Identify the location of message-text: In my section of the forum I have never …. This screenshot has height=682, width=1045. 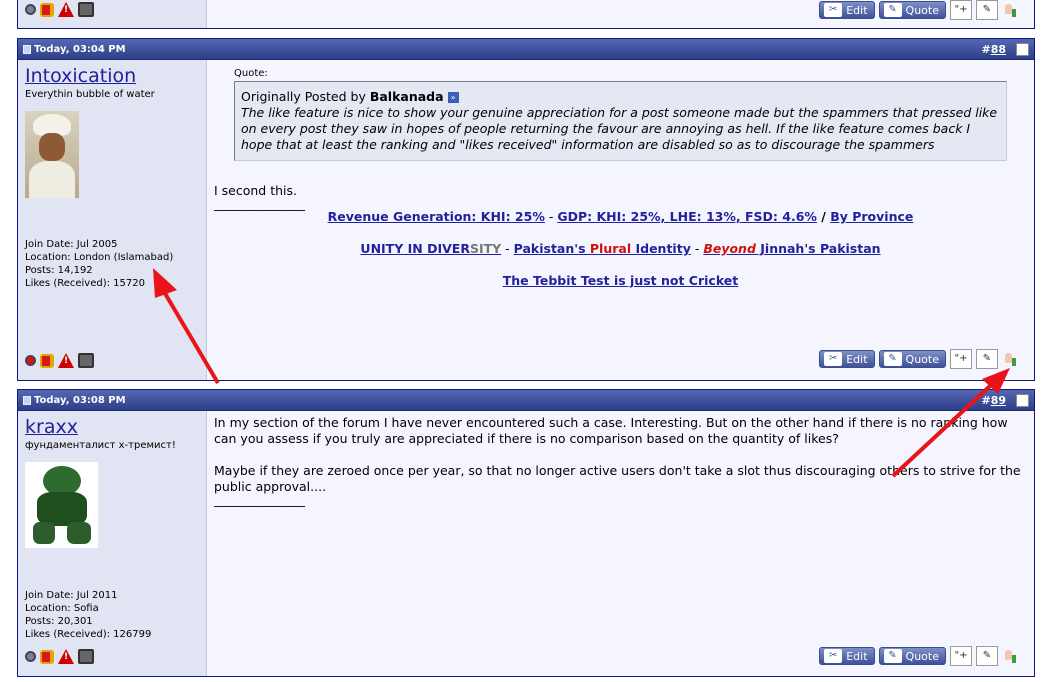
(611, 430).